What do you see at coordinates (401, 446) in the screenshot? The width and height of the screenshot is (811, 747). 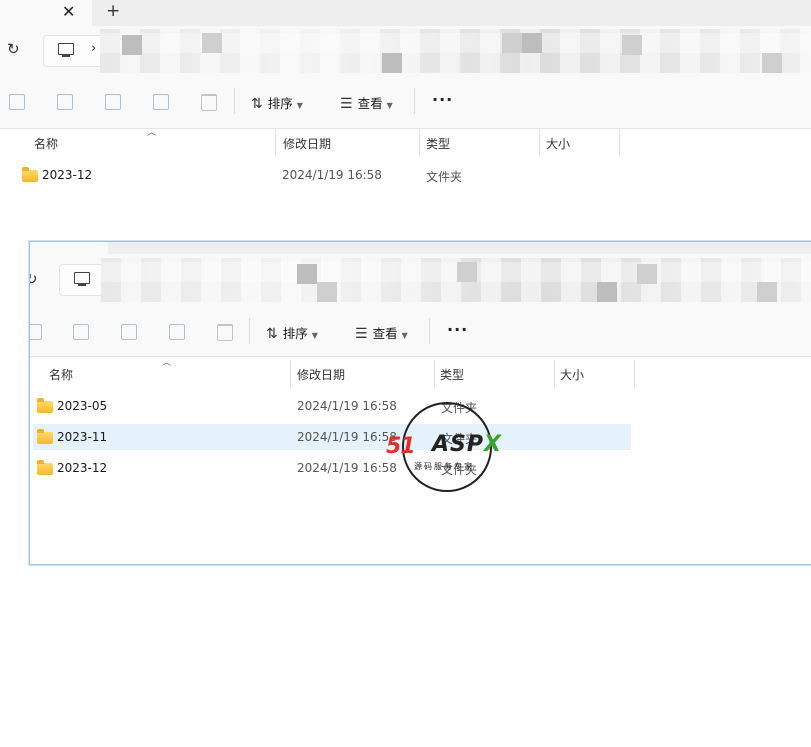 I see `watermark-brand-number: 51` at bounding box center [401, 446].